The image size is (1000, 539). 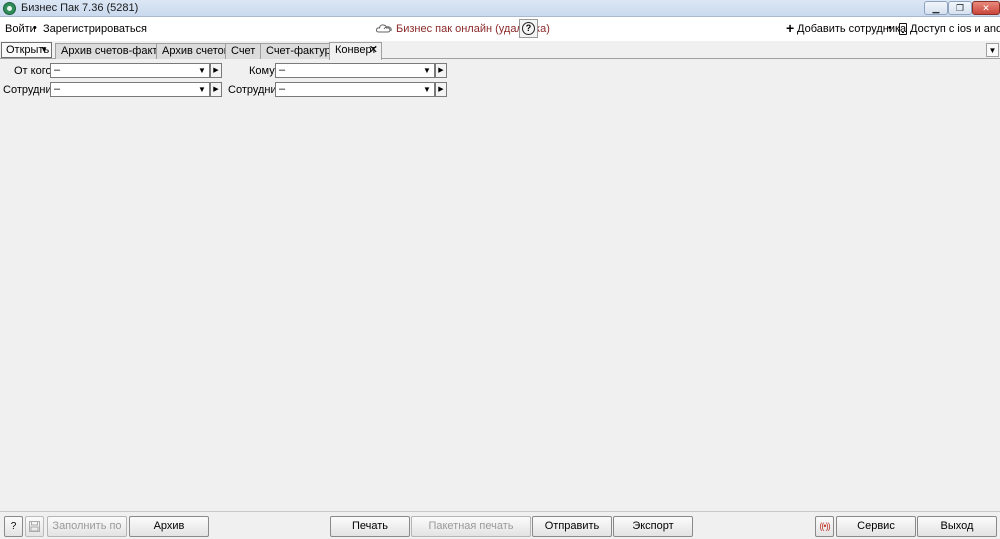 I want to click on from-open-button: ▶, so click(x=216, y=70).